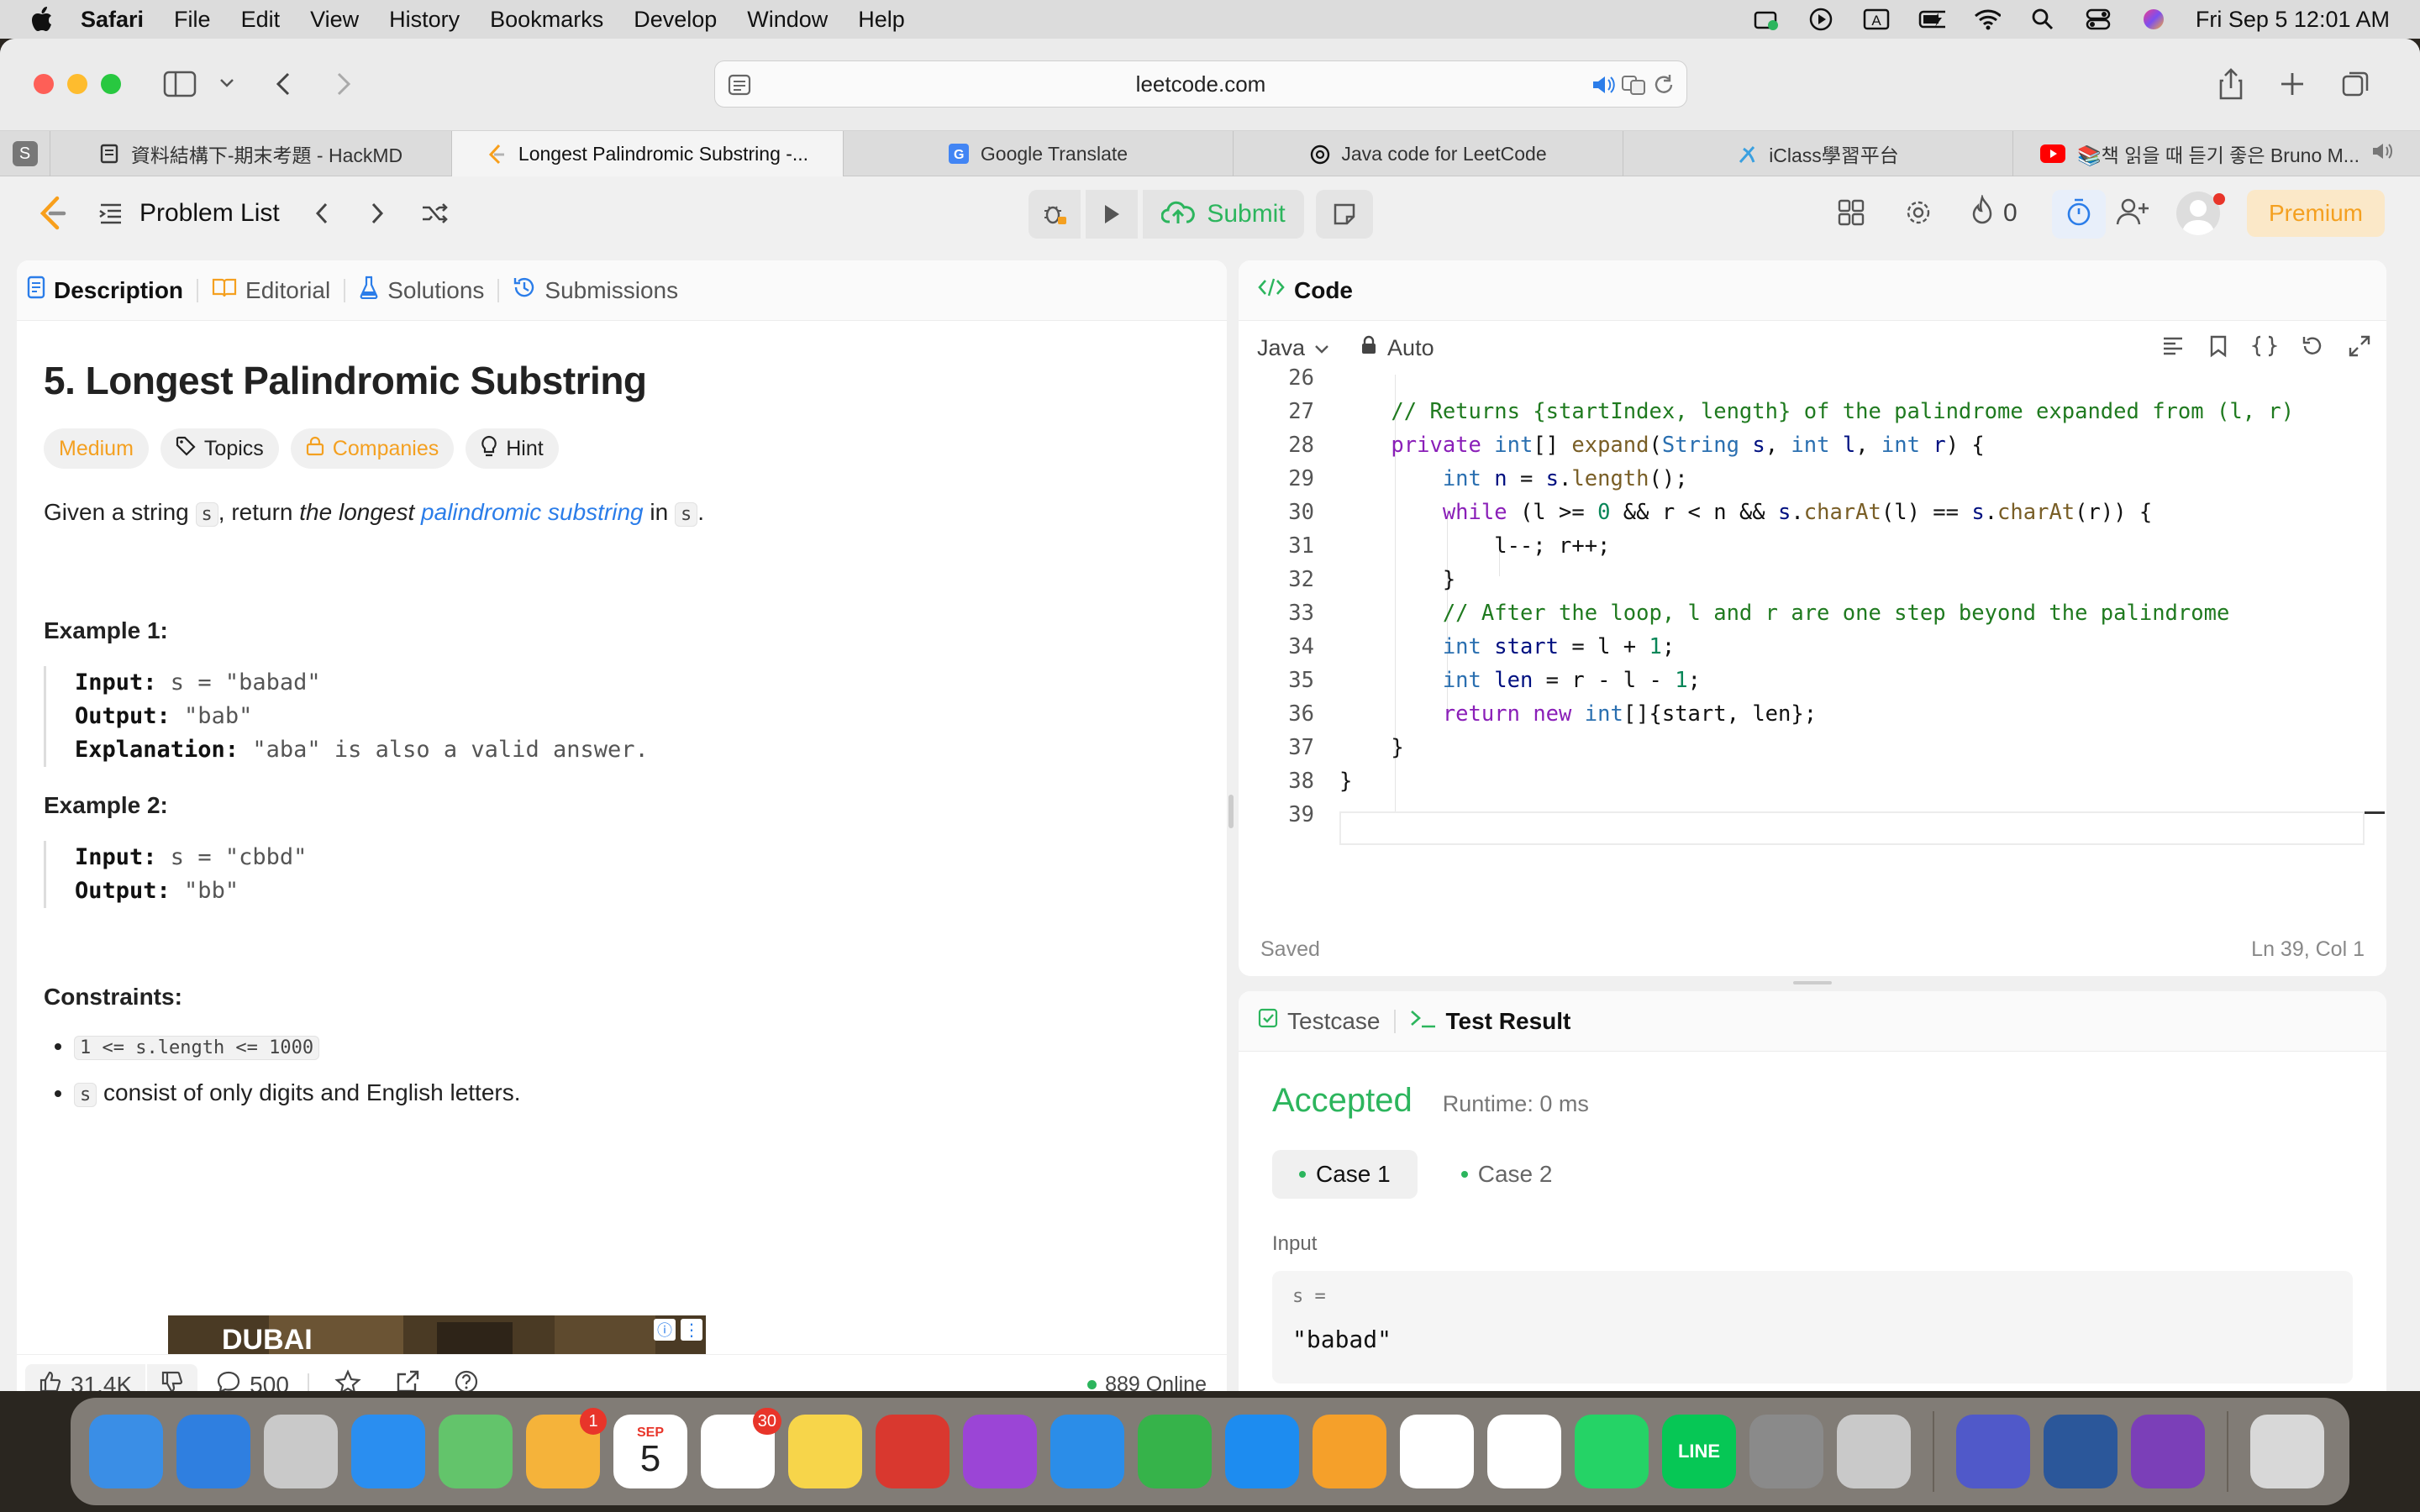  What do you see at coordinates (476, 1451) in the screenshot?
I see `maps-icon` at bounding box center [476, 1451].